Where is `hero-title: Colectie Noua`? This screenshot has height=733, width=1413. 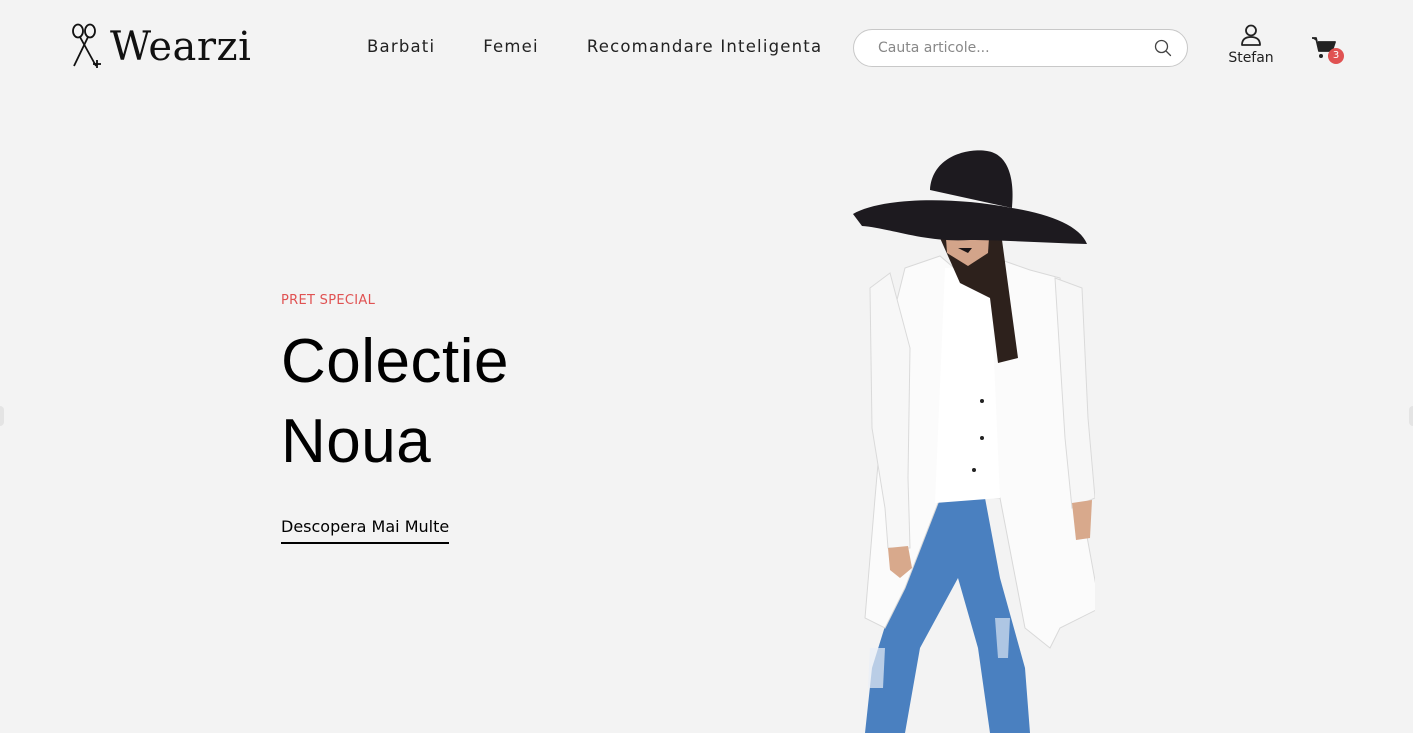 hero-title: Colectie Noua is located at coordinates (395, 402).